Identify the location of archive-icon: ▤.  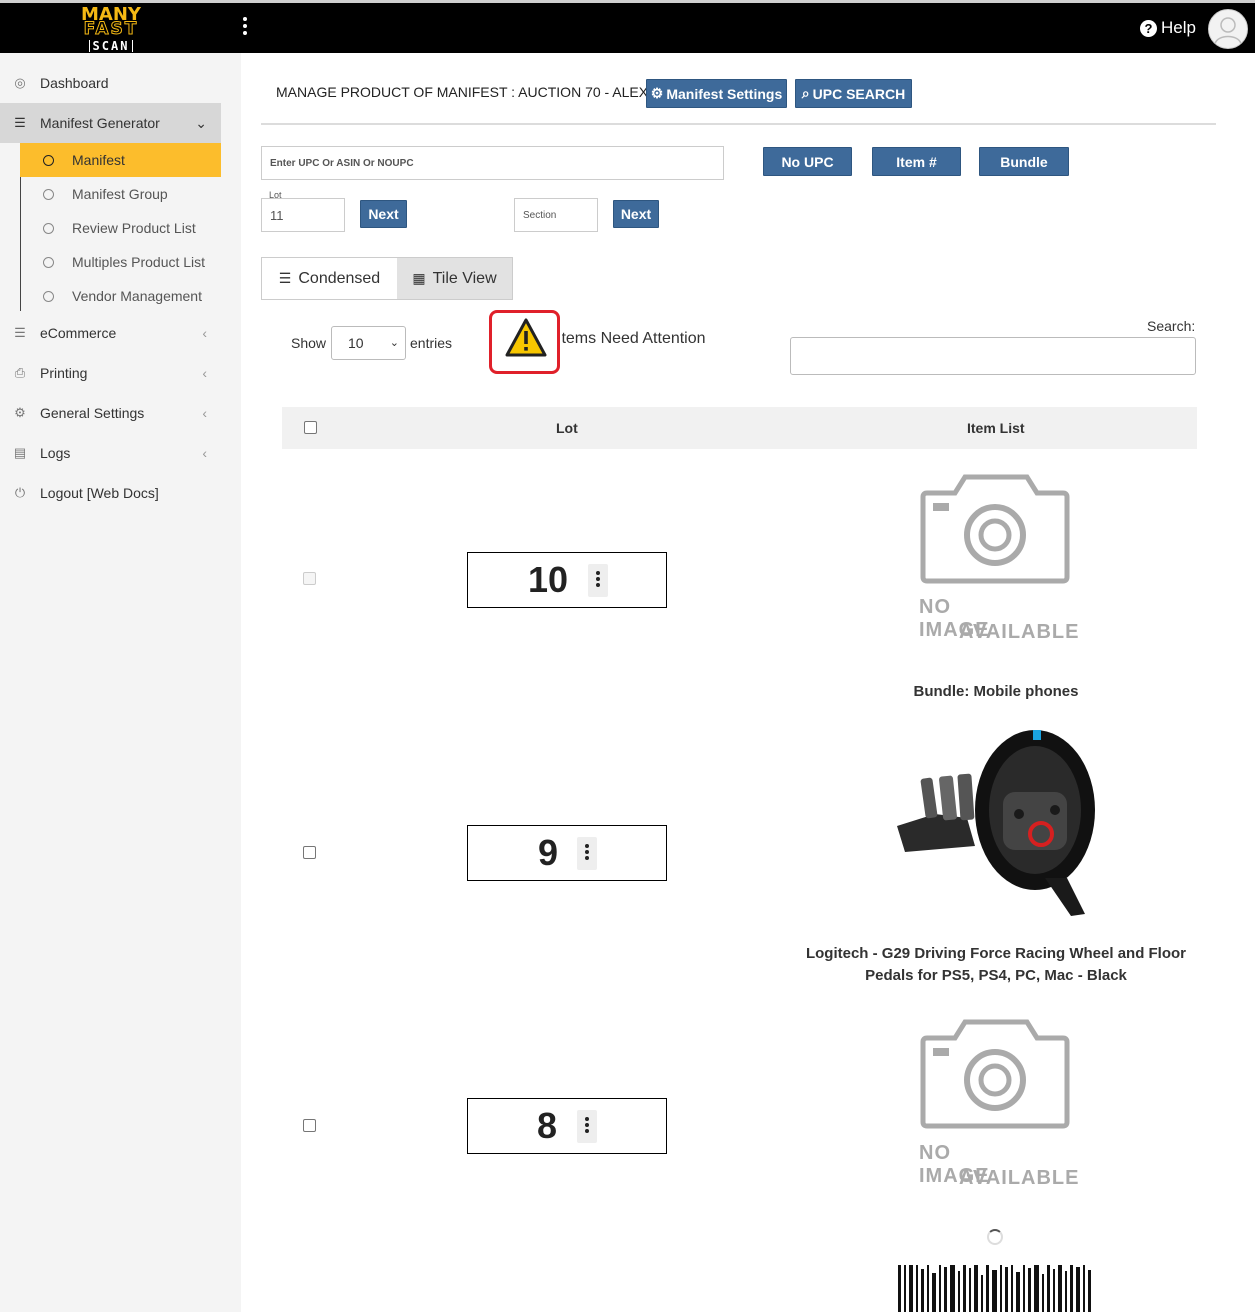
(20, 452).